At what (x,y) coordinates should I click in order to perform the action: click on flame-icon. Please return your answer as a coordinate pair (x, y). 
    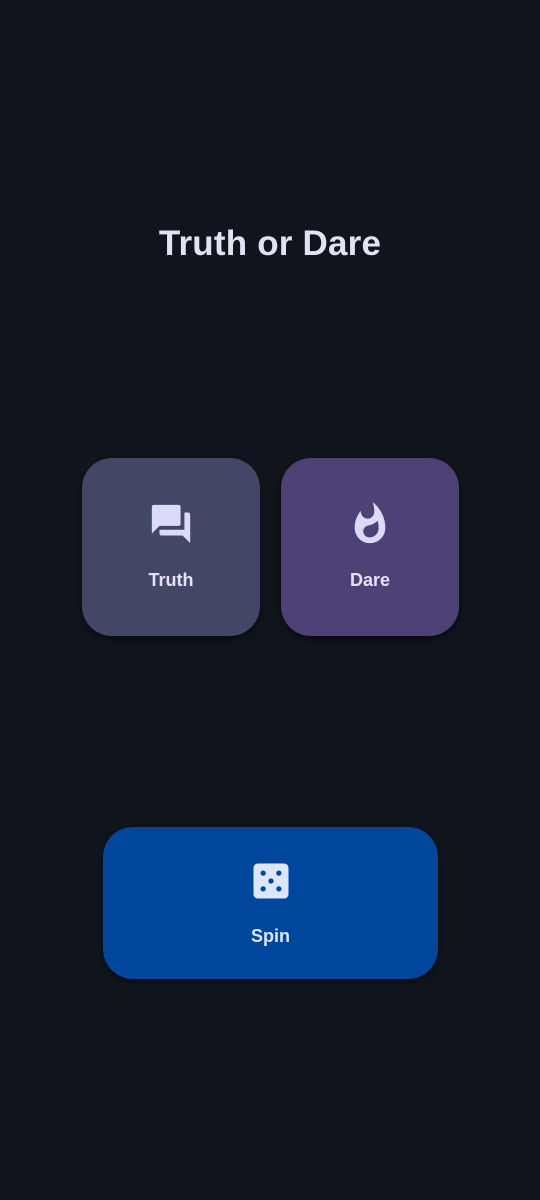
    Looking at the image, I should click on (370, 524).